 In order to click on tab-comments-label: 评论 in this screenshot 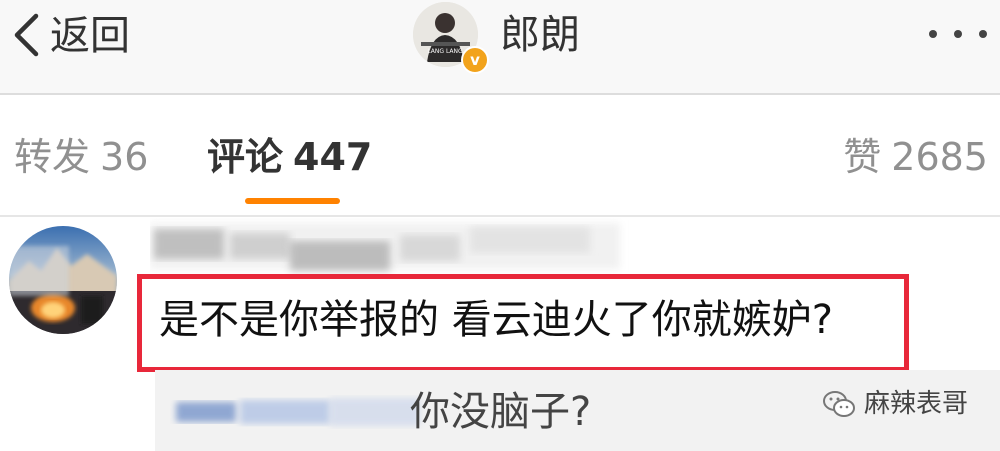, I will do `click(245, 157)`.